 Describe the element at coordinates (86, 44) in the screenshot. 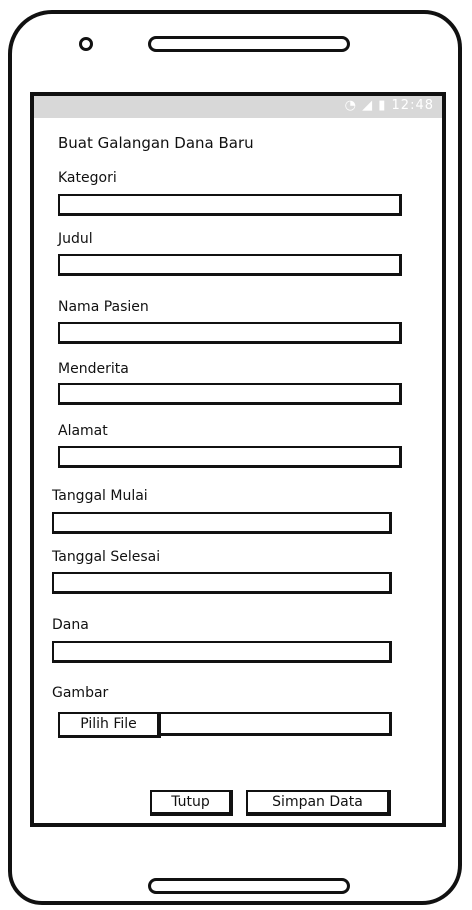

I see `camera-icon` at that location.